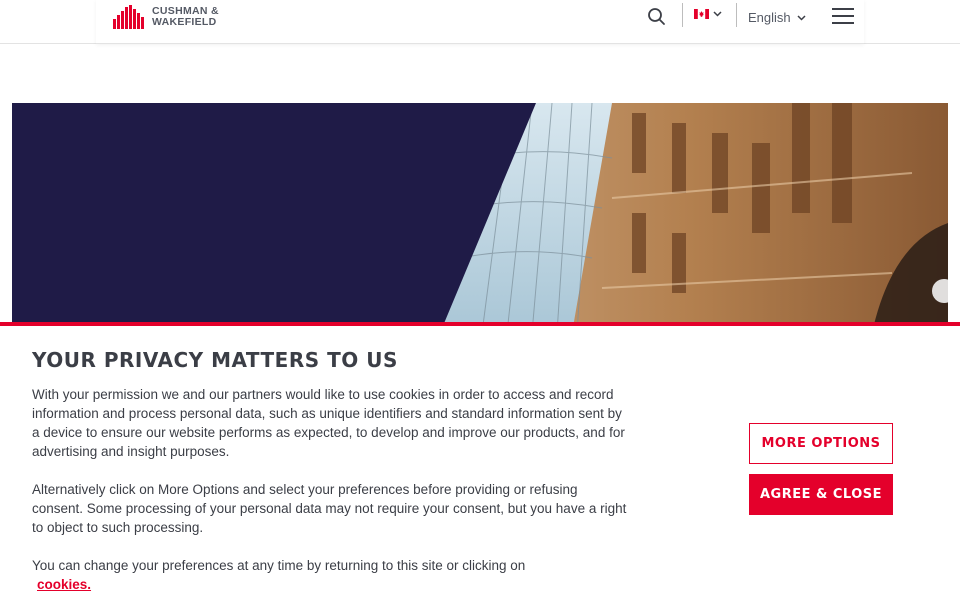 The height and width of the screenshot is (600, 960). I want to click on search-button, so click(657, 17).